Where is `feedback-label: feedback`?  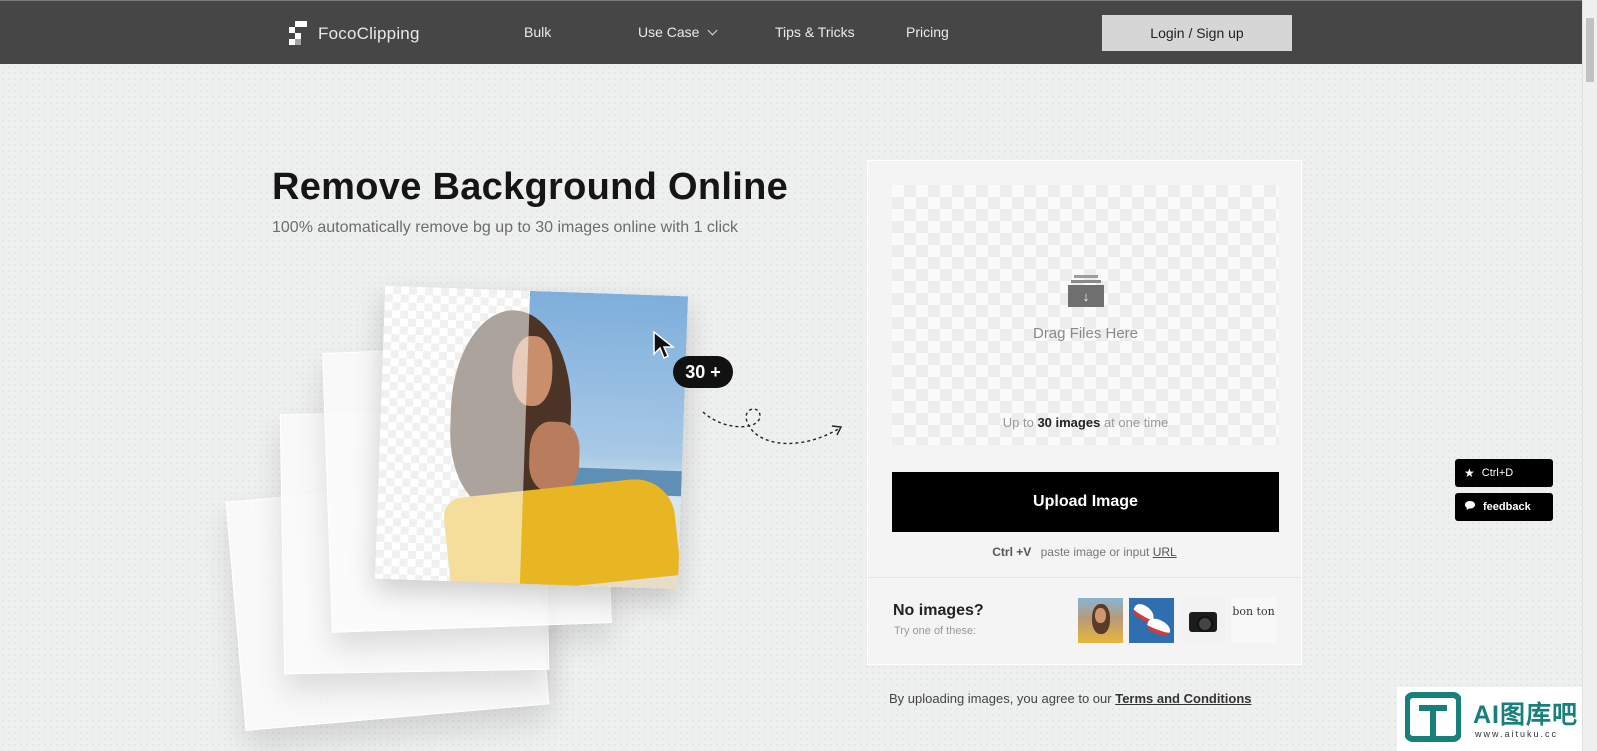 feedback-label: feedback is located at coordinates (1507, 507).